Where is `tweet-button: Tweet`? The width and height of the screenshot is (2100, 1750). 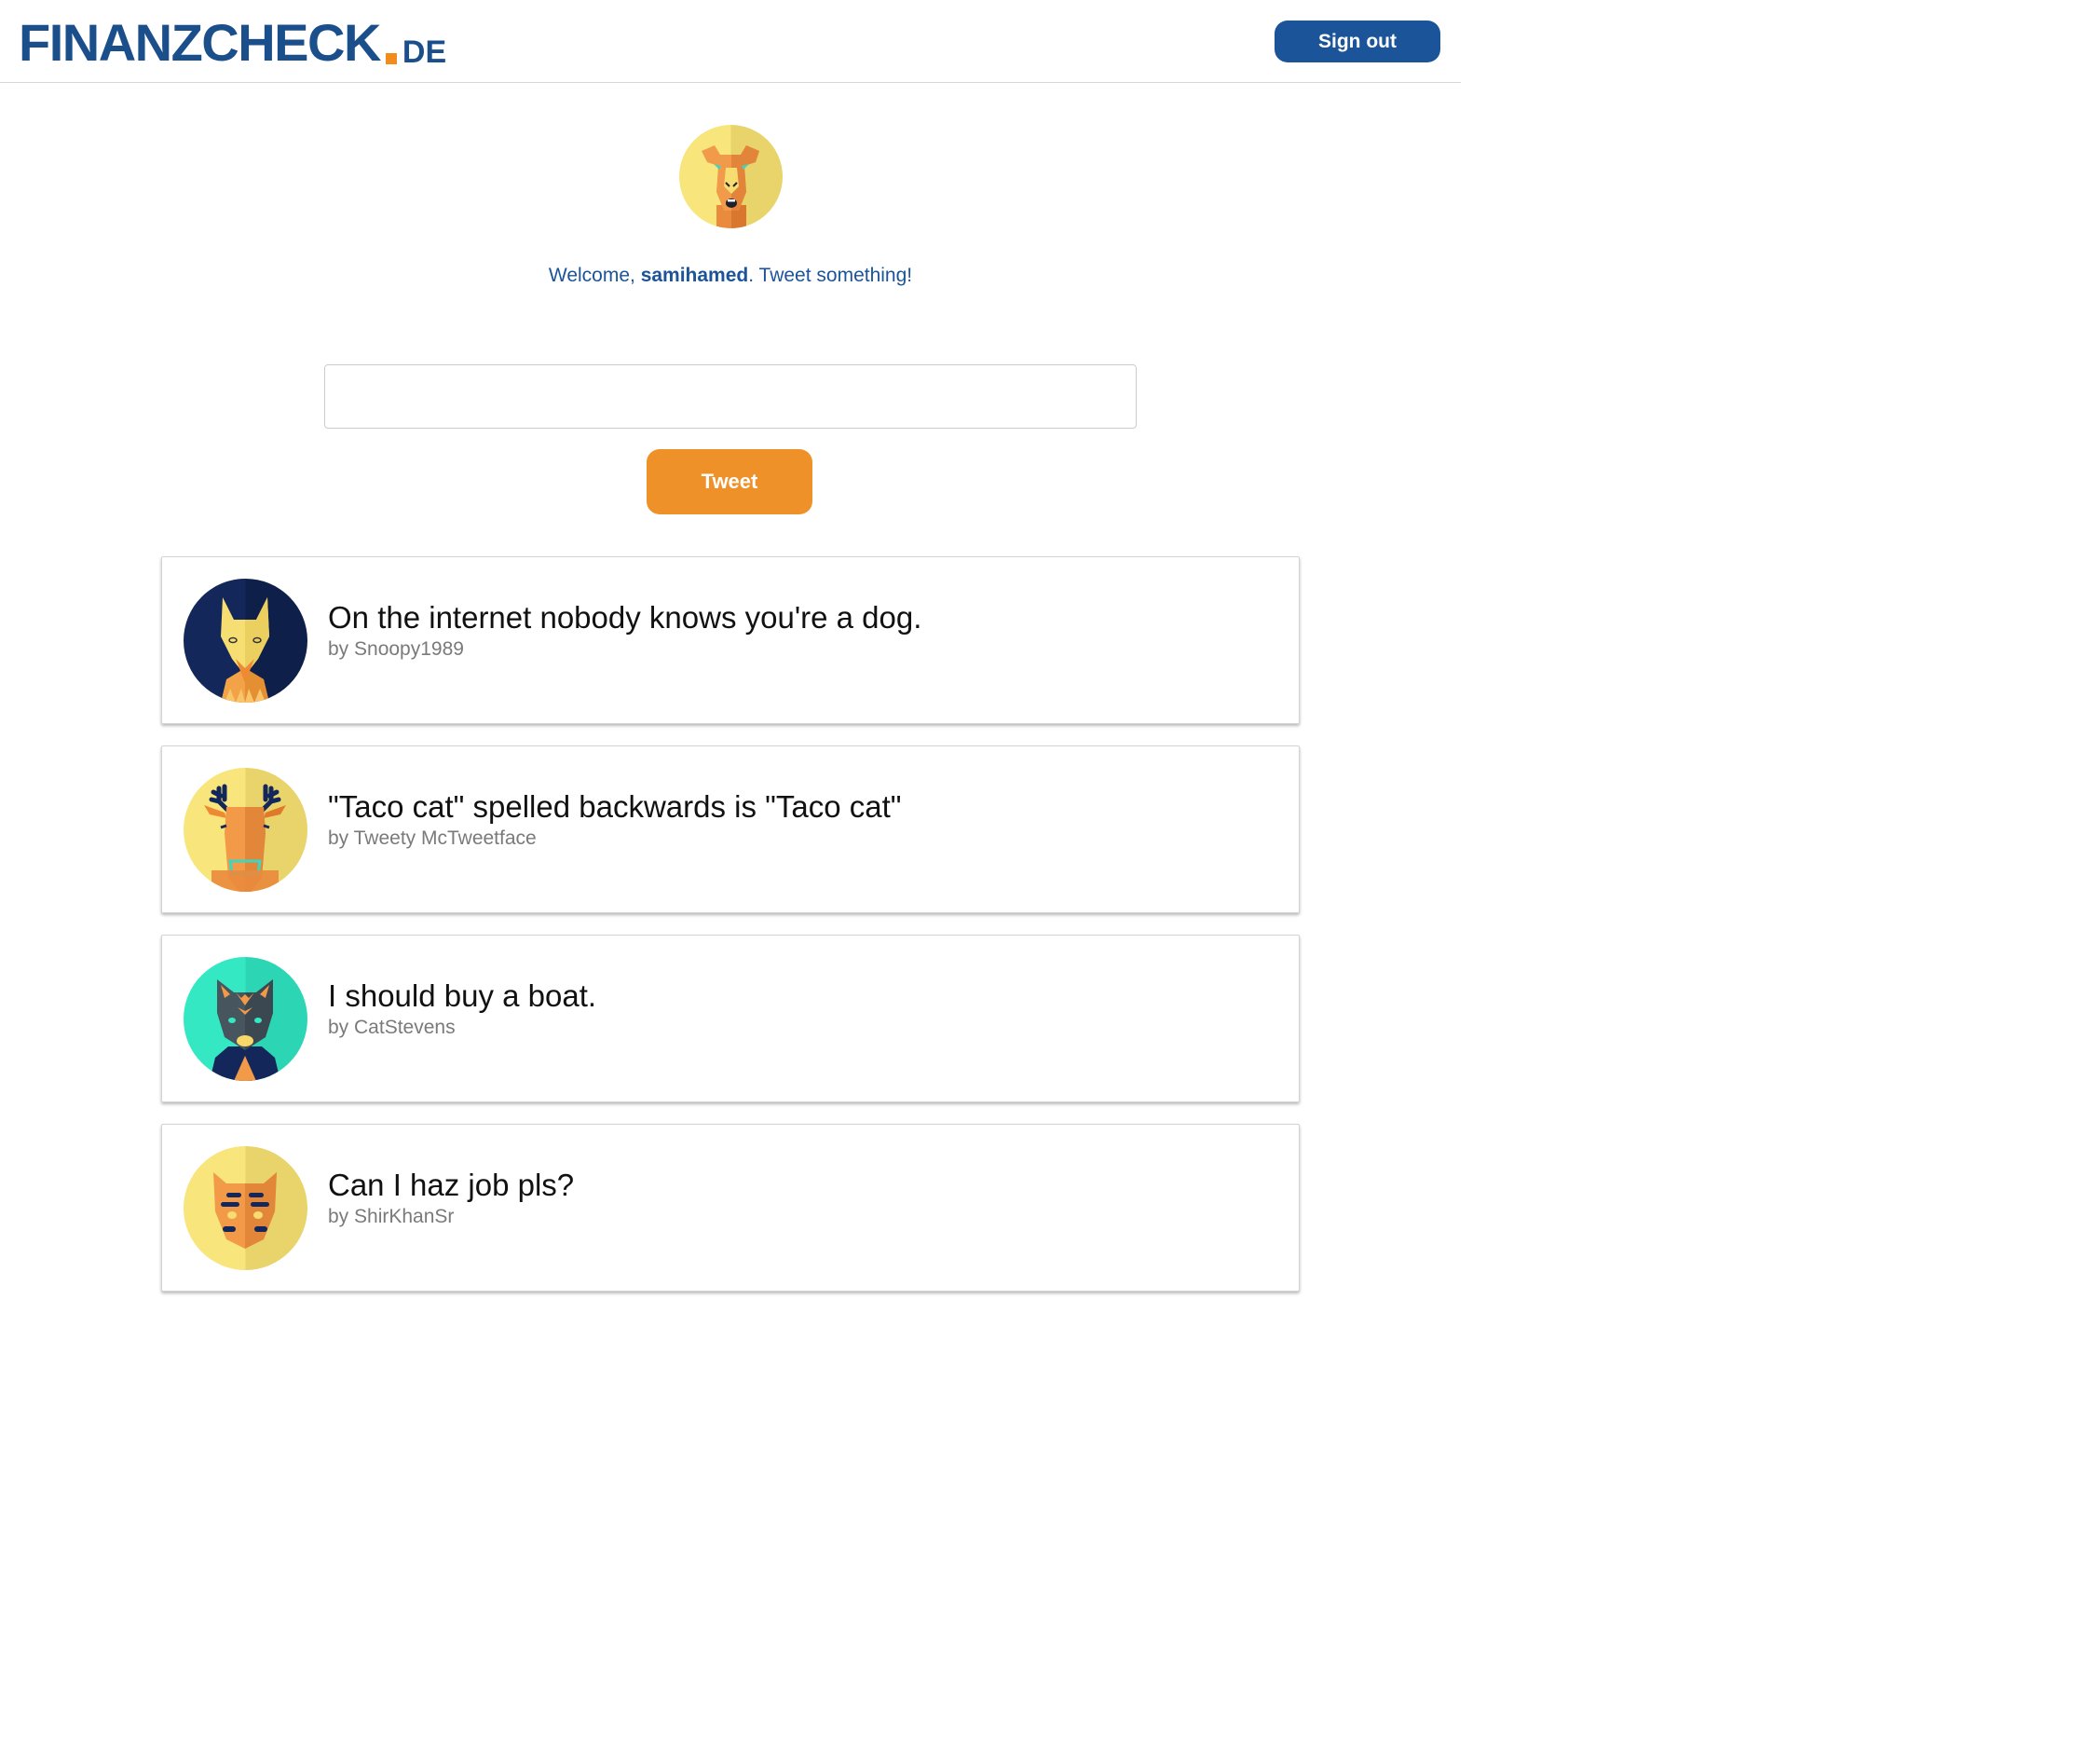
tweet-button: Tweet is located at coordinates (729, 481).